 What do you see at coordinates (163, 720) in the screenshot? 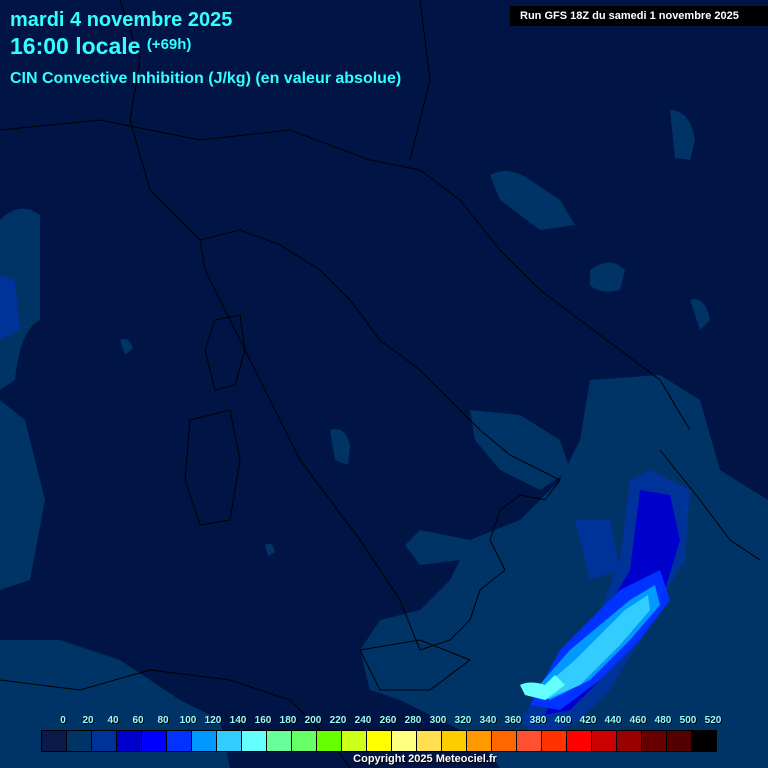
I see `legend-label: 80` at bounding box center [163, 720].